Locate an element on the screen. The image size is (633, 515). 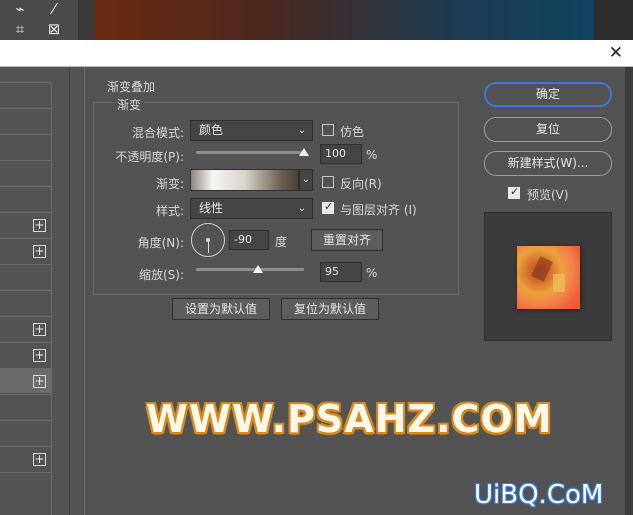
watermark-main: WWW.PSAHZ.COM is located at coordinates (349, 419).